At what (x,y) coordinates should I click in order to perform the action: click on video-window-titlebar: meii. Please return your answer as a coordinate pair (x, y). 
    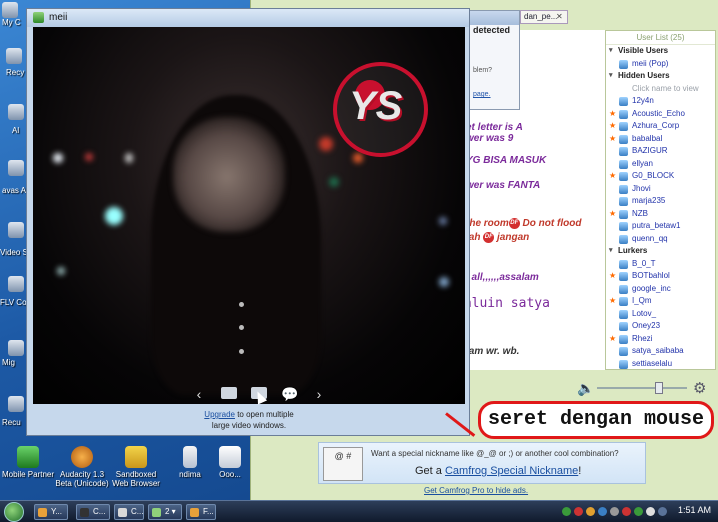
    Looking at the image, I should click on (248, 18).